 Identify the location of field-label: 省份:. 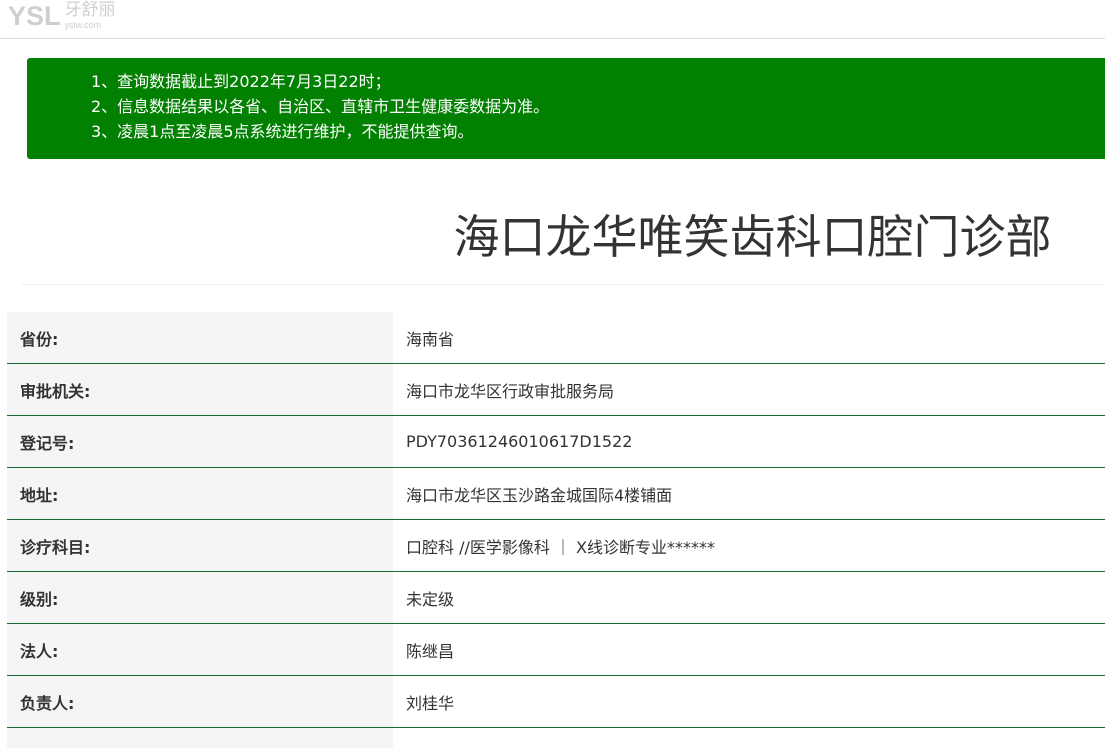
(200, 338).